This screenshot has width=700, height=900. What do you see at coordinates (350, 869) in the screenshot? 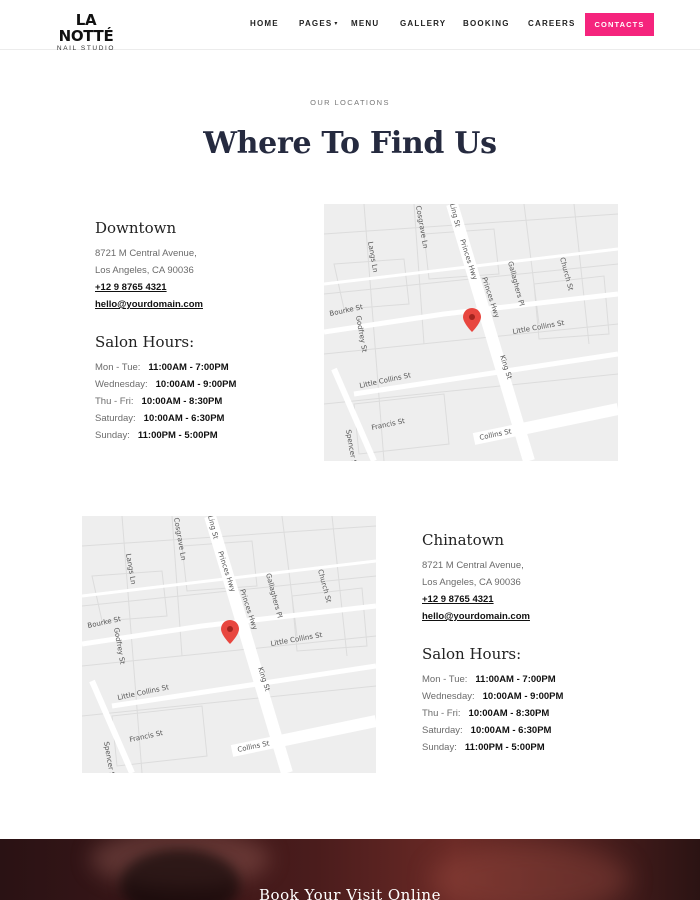
I see `booking-banner: Book Your Visit Online` at bounding box center [350, 869].